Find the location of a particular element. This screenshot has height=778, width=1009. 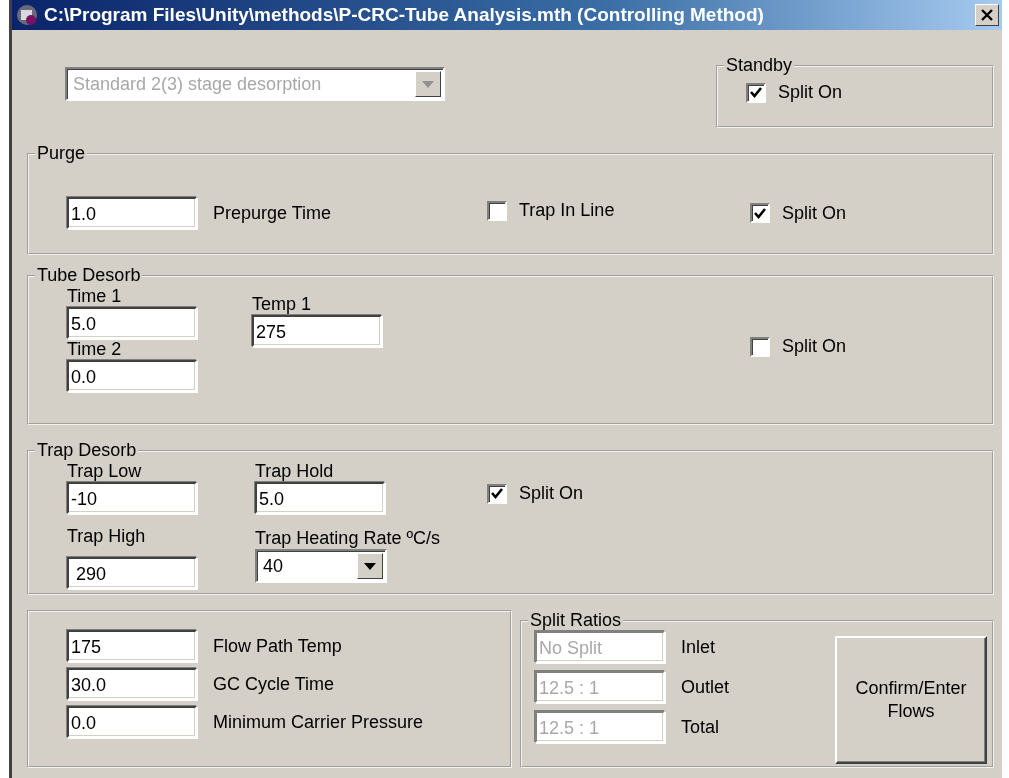

field-label: Flow Path Temp is located at coordinates (277, 645).